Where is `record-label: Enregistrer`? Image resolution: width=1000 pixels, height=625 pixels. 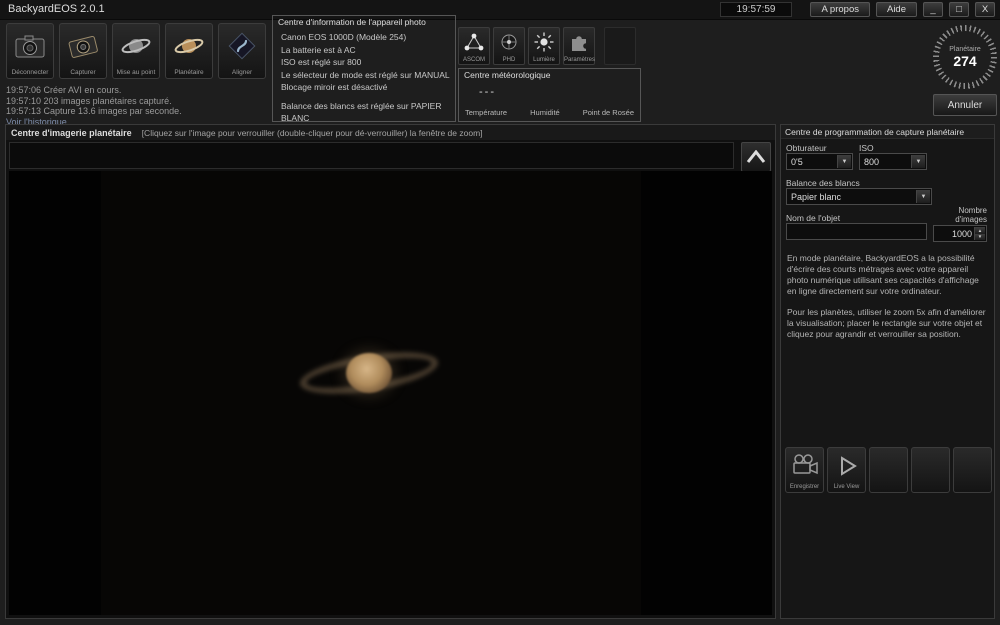
record-label: Enregistrer is located at coordinates (804, 487).